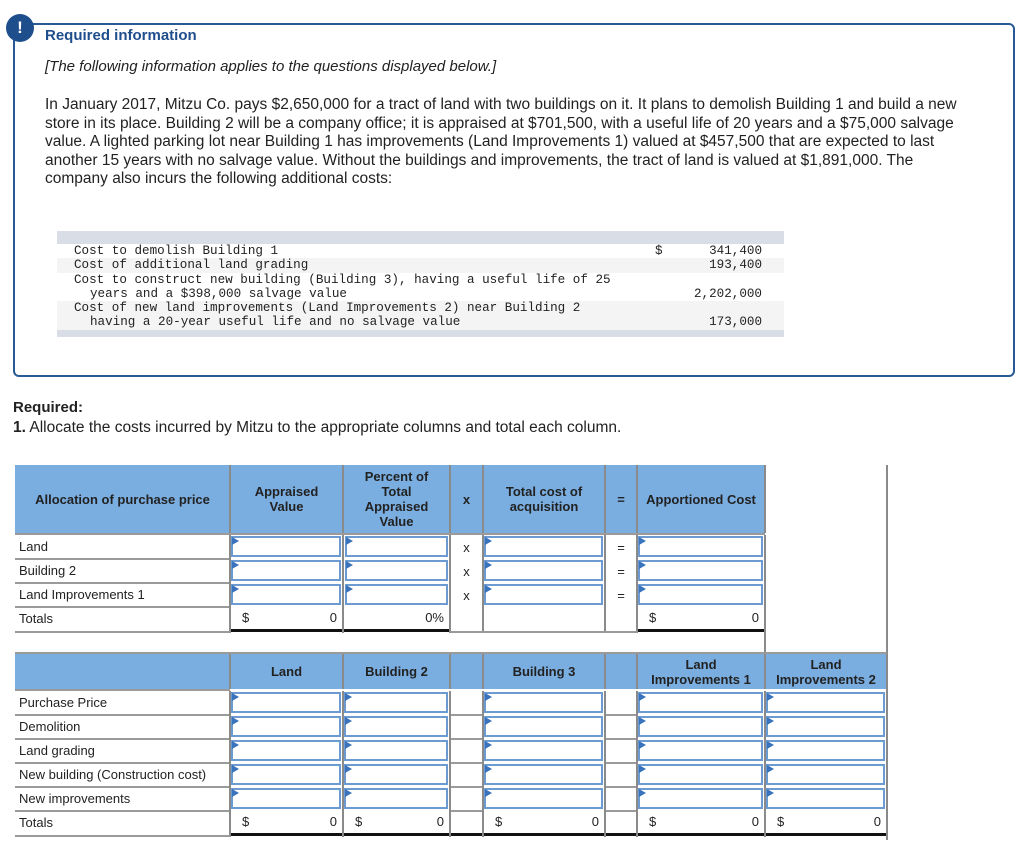 This screenshot has height=849, width=1024. I want to click on apportioned-total: $0, so click(701, 621).